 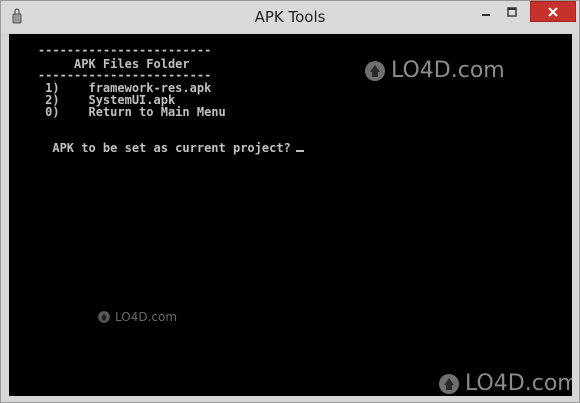 I want to click on watermark-middle: LO4D.com, so click(x=137, y=317).